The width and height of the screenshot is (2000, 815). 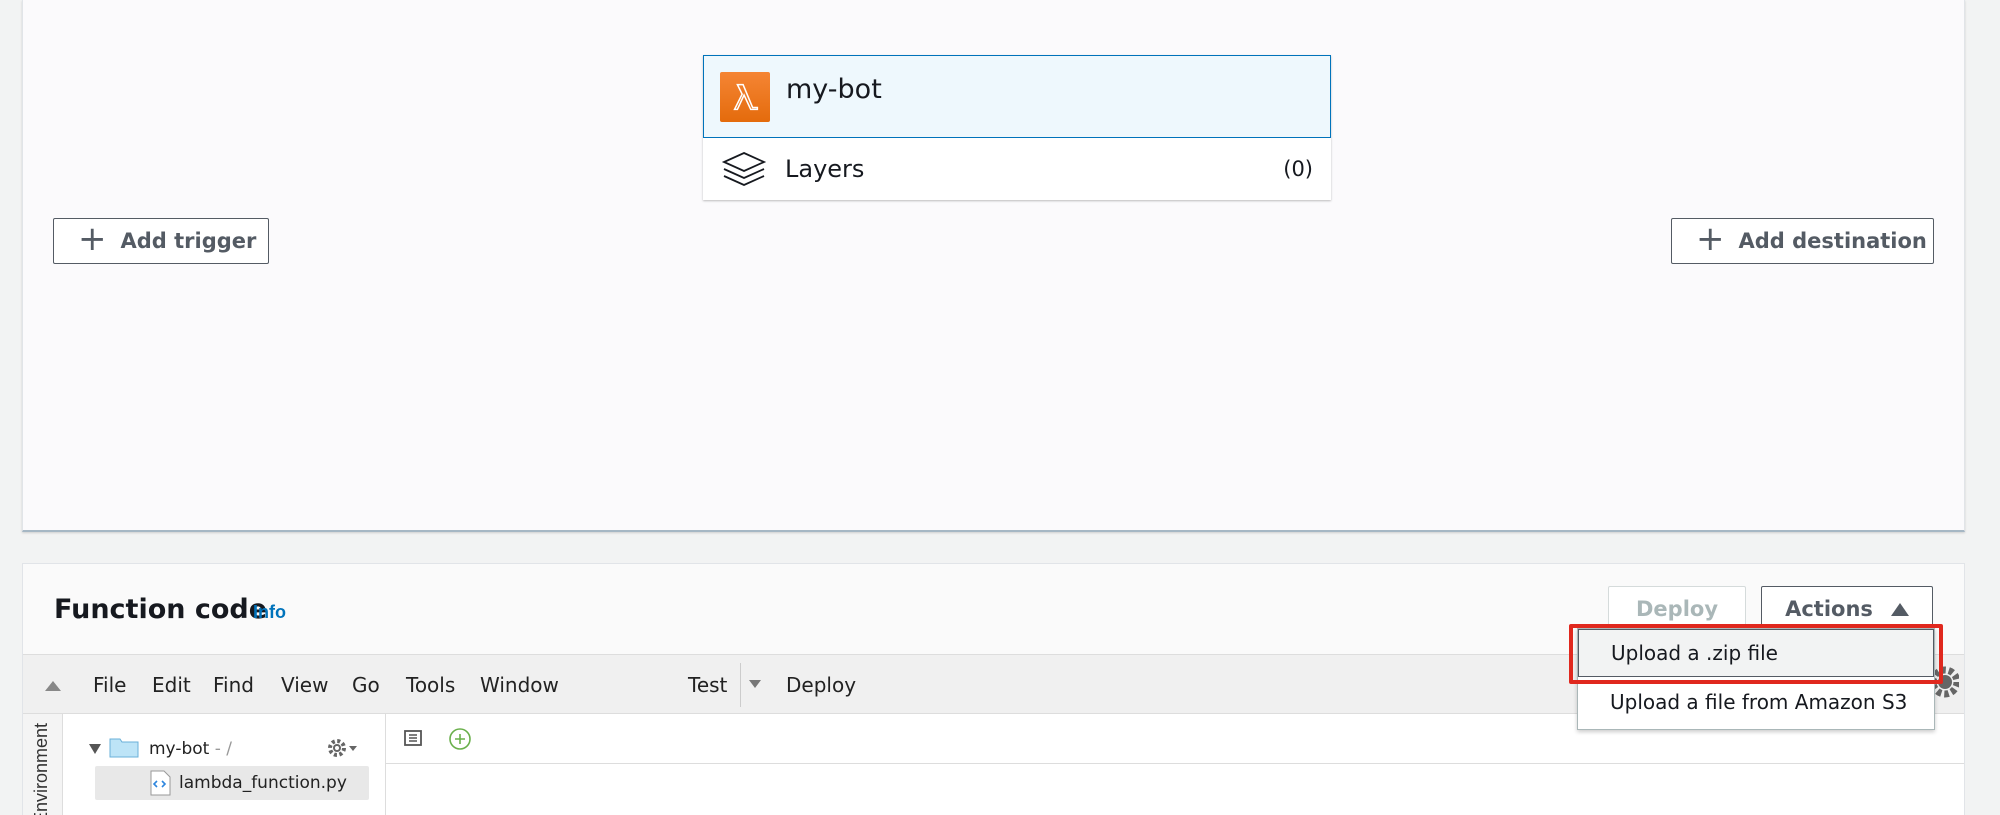 I want to click on tree-root-path: - /, so click(x=220, y=749).